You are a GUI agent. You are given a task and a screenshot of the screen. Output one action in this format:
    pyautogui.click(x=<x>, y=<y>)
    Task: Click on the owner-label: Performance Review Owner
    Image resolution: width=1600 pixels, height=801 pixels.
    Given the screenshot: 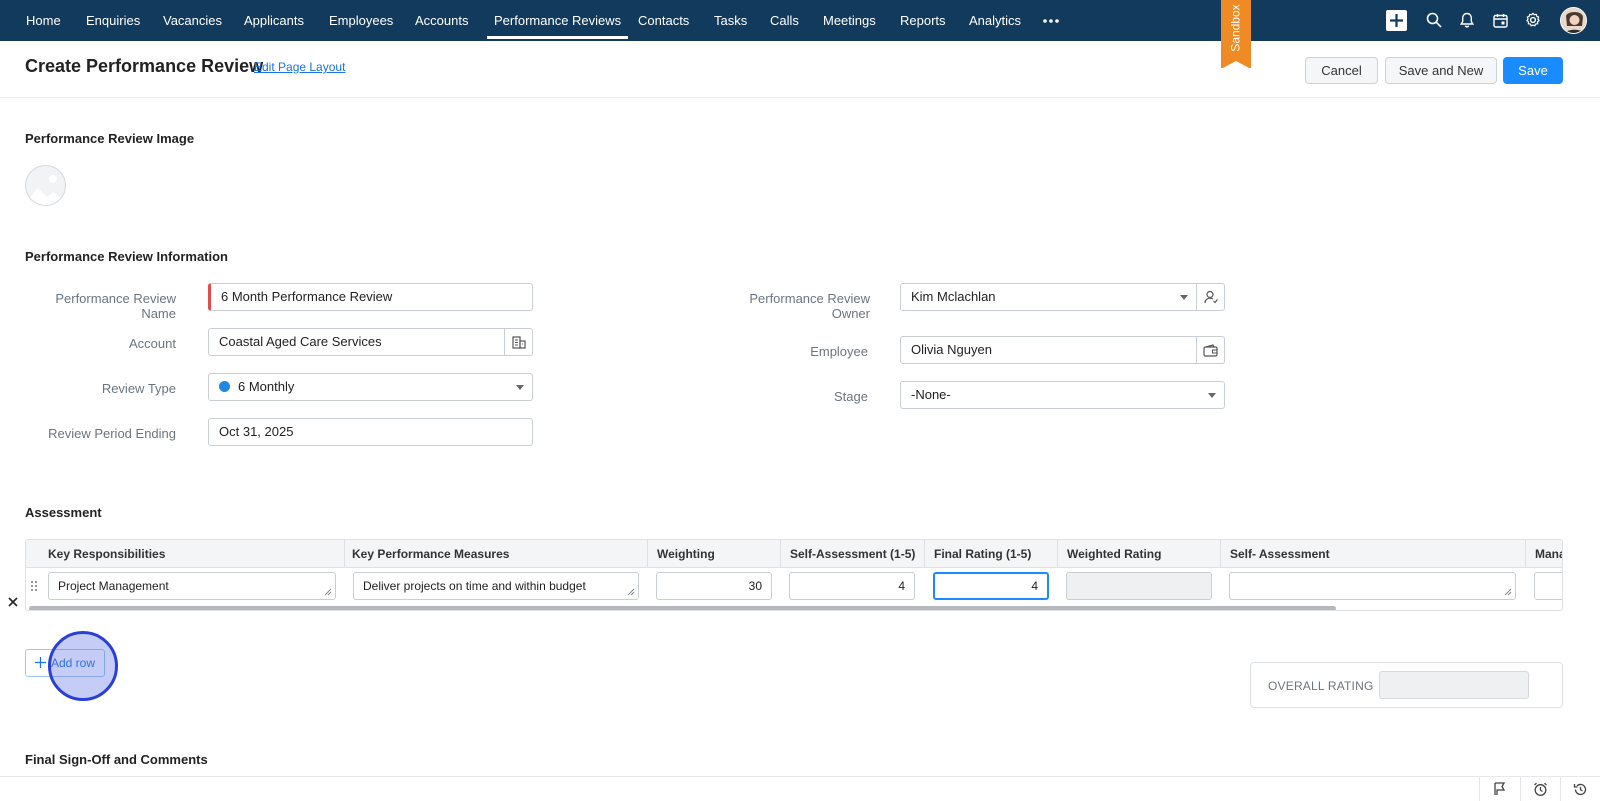 What is the action you would take?
    pyautogui.click(x=785, y=306)
    